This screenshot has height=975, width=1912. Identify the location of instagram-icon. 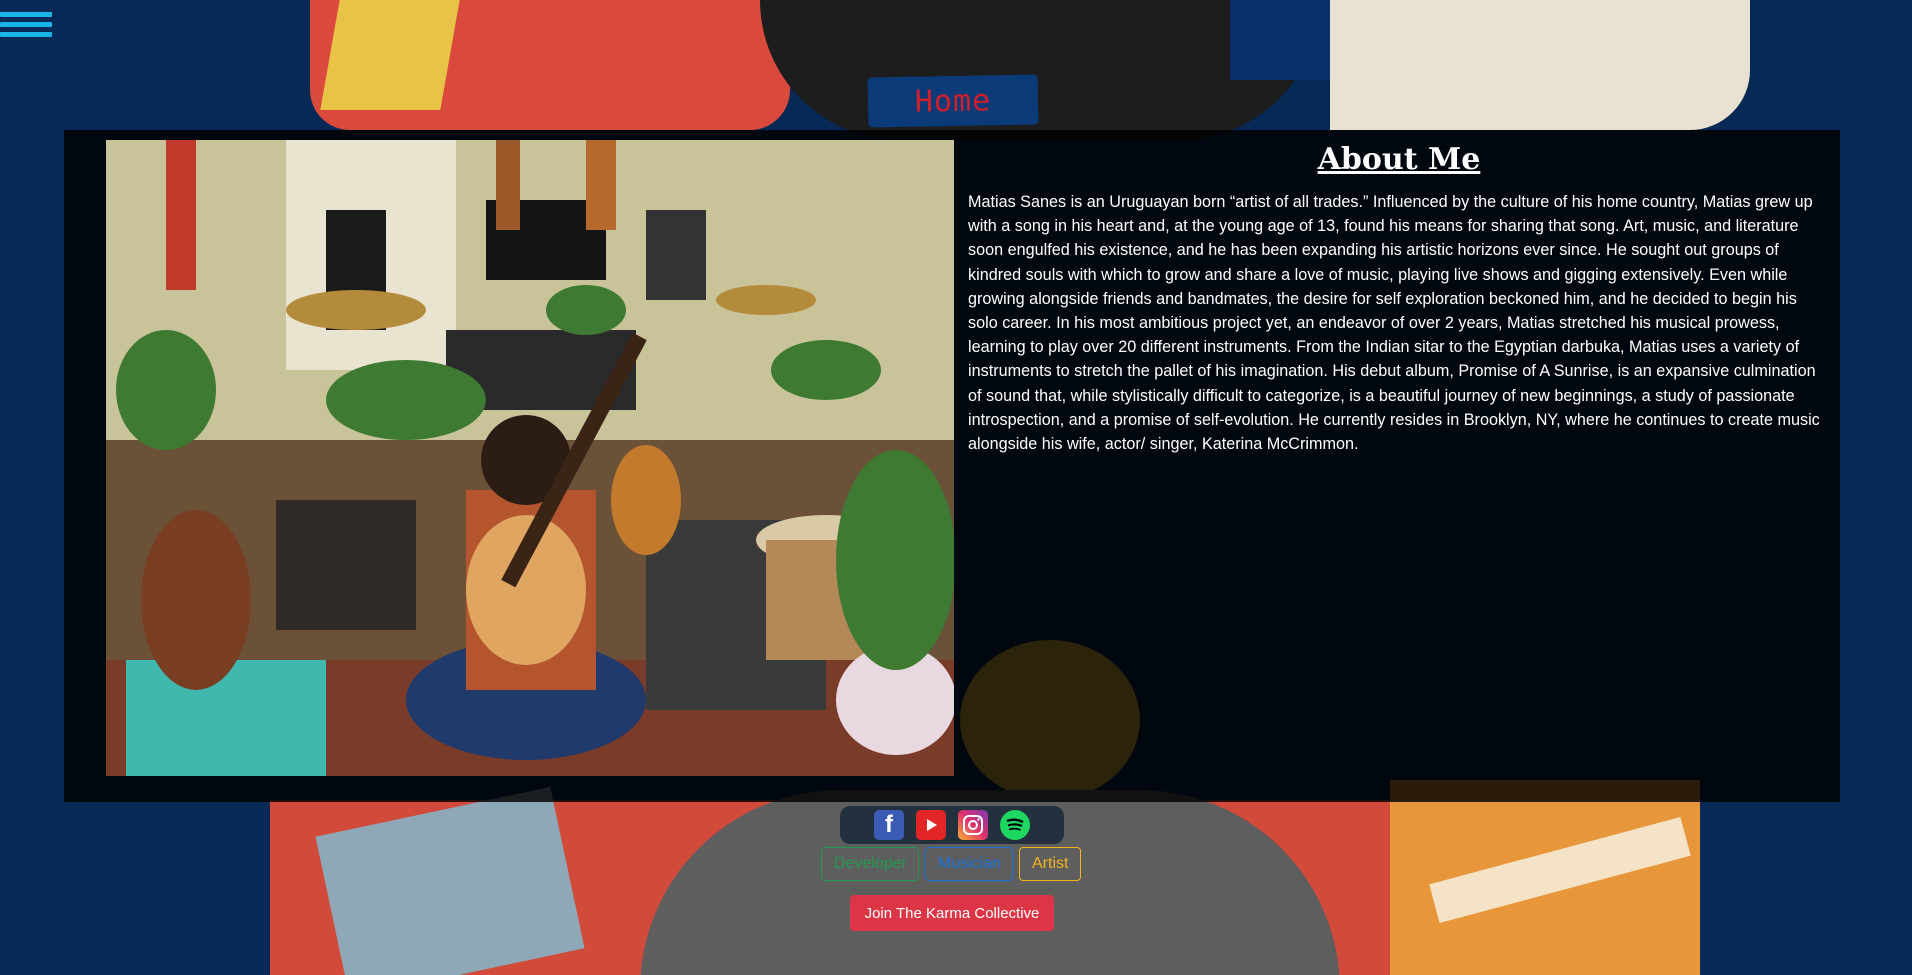
(973, 825).